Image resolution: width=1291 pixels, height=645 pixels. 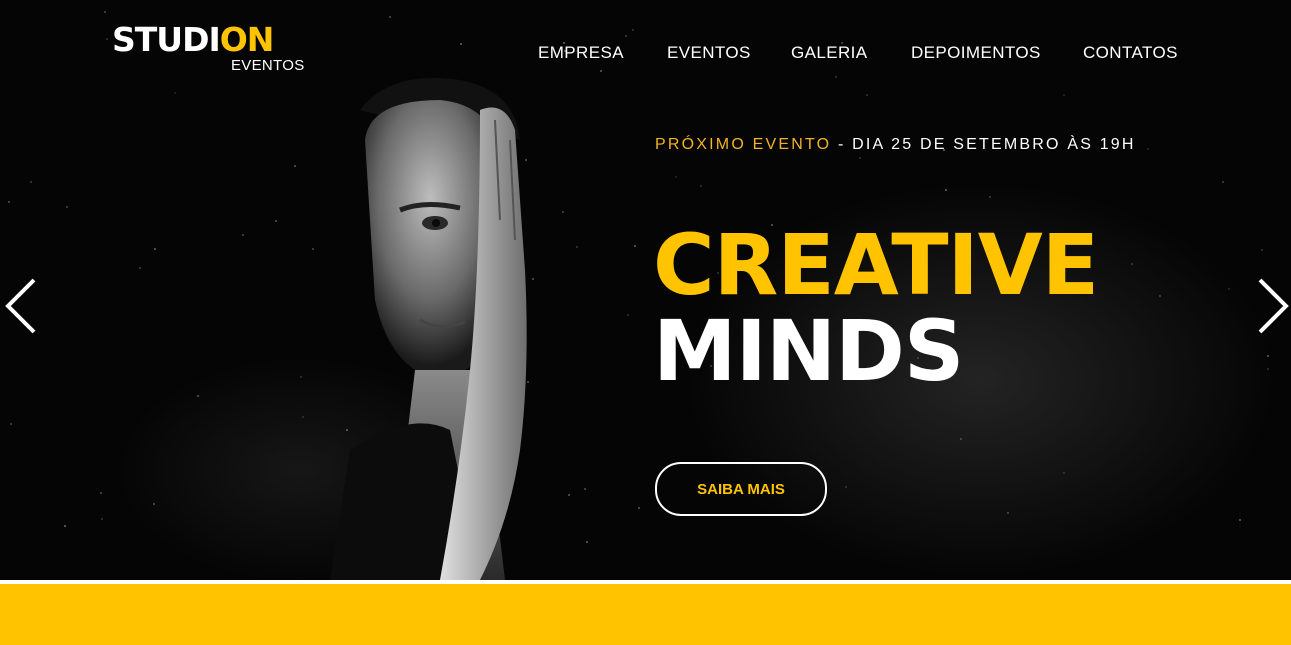 What do you see at coordinates (741, 489) in the screenshot?
I see `saiba-mais-button: SAIBA MAIS` at bounding box center [741, 489].